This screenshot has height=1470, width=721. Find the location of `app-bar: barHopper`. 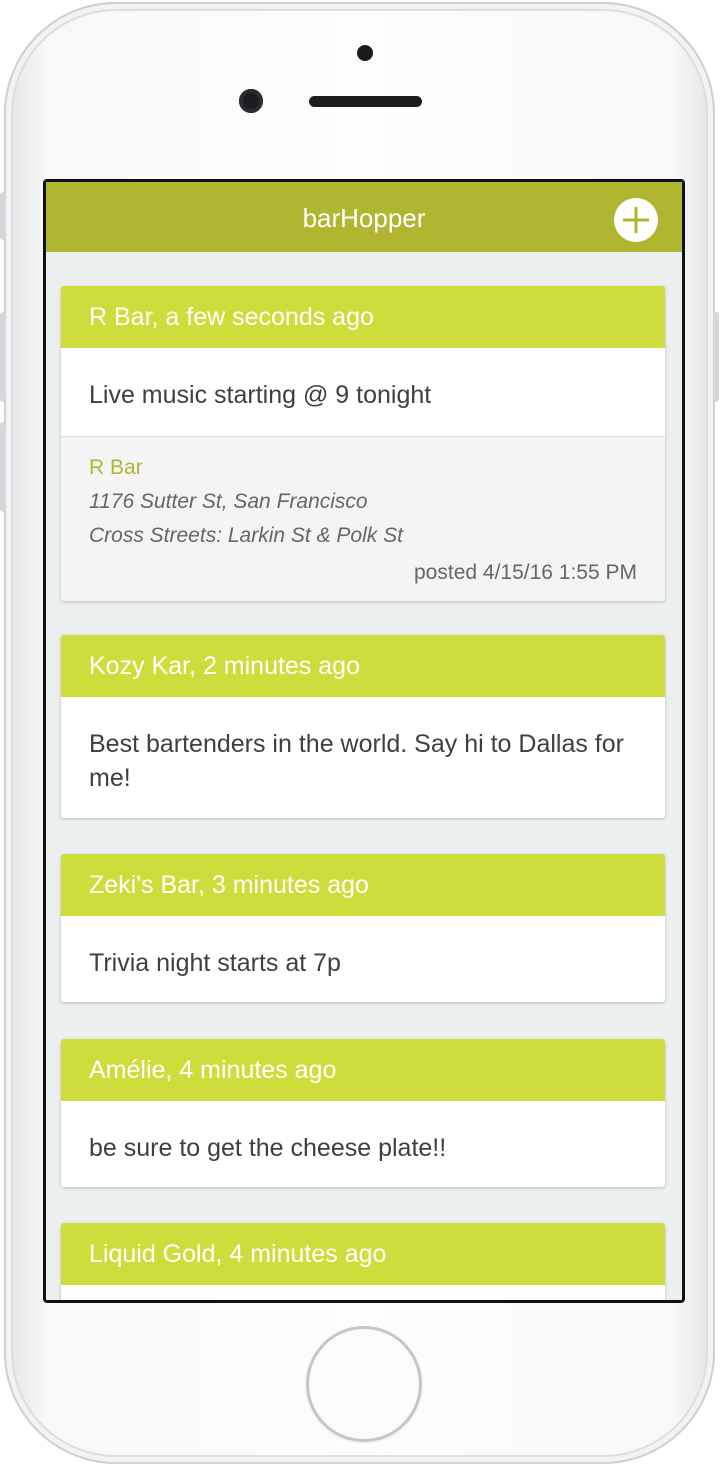

app-bar: barHopper is located at coordinates (364, 217).